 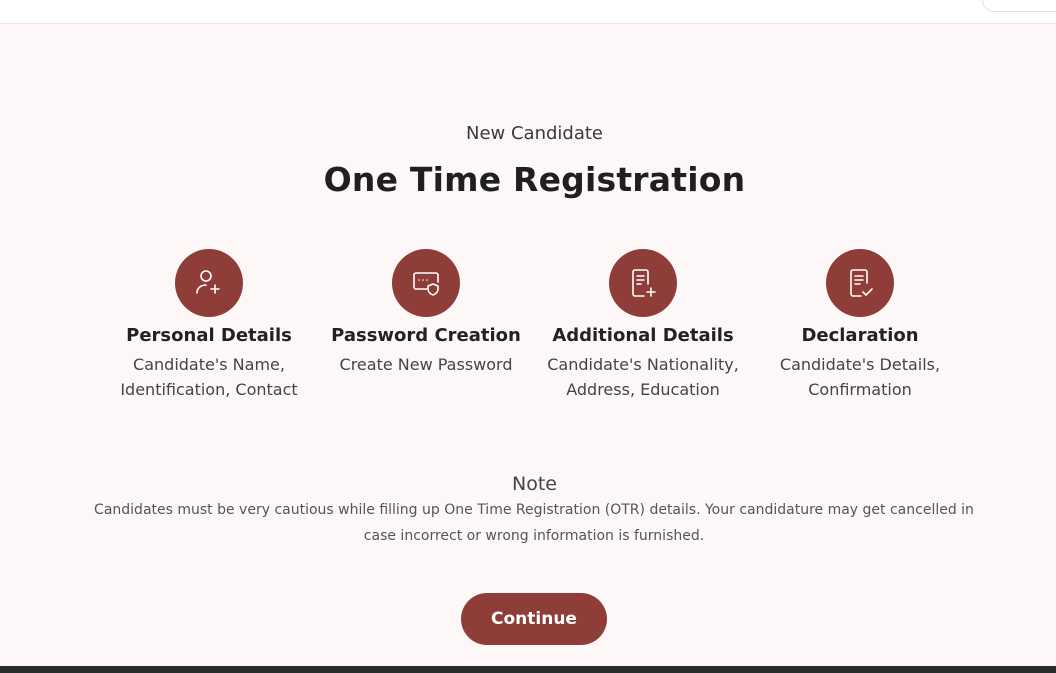 I want to click on note-title: Note, so click(x=534, y=484).